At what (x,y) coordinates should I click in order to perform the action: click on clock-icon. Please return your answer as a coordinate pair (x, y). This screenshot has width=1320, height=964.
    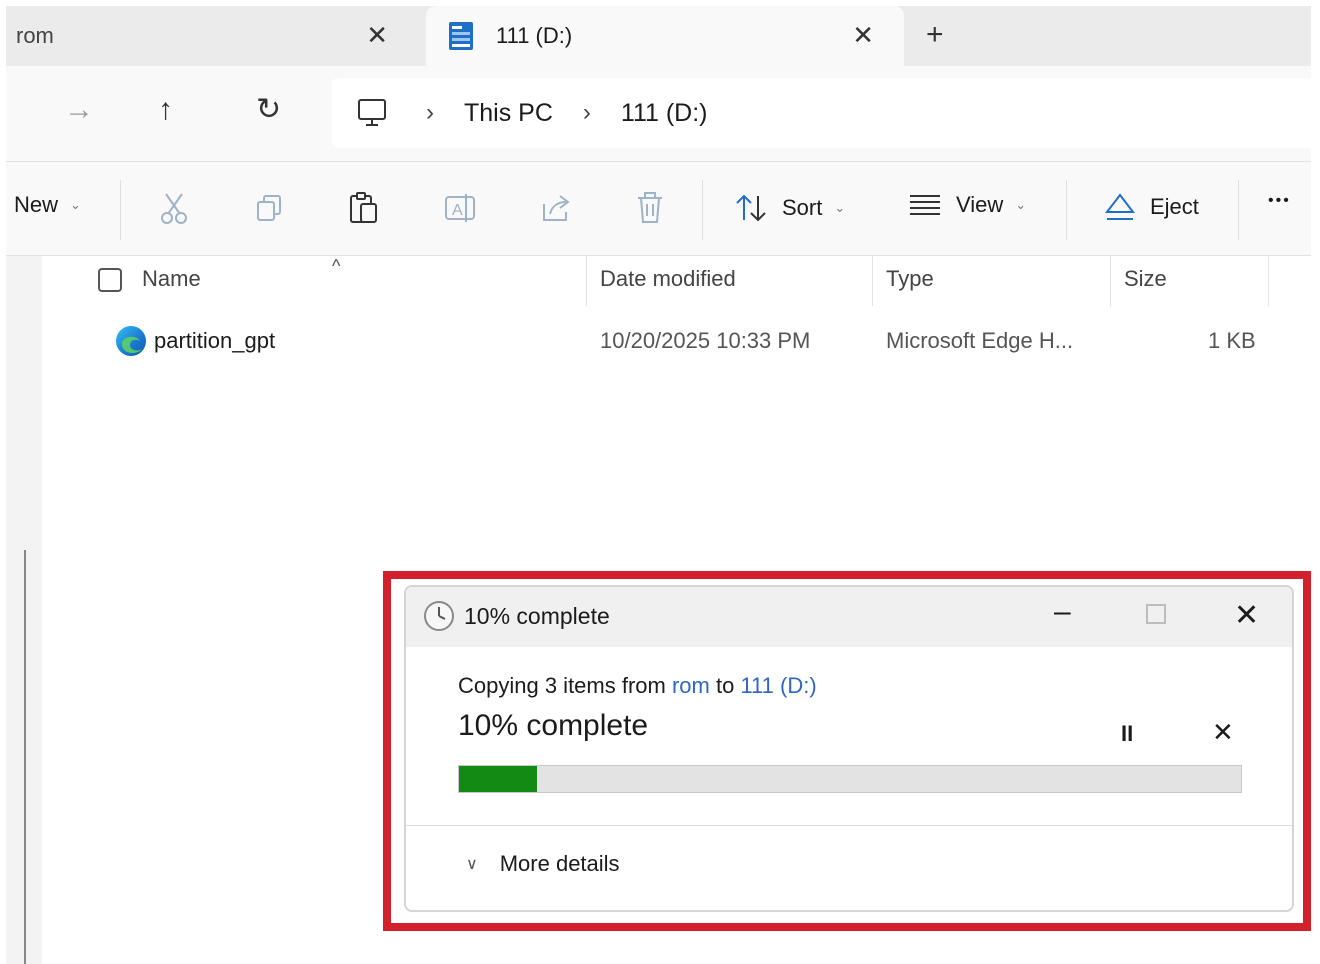
    Looking at the image, I should click on (439, 616).